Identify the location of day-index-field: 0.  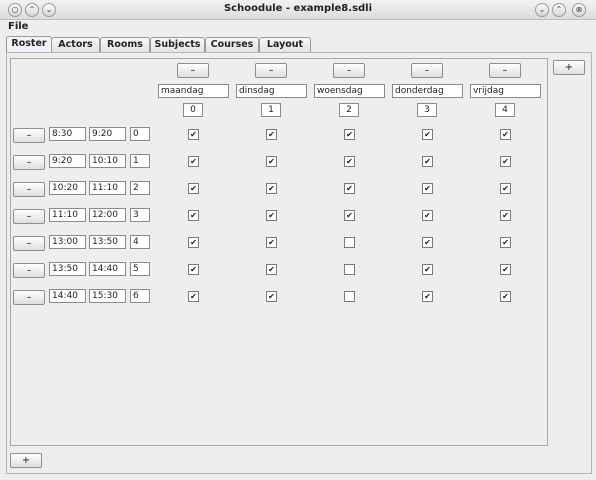
(193, 110).